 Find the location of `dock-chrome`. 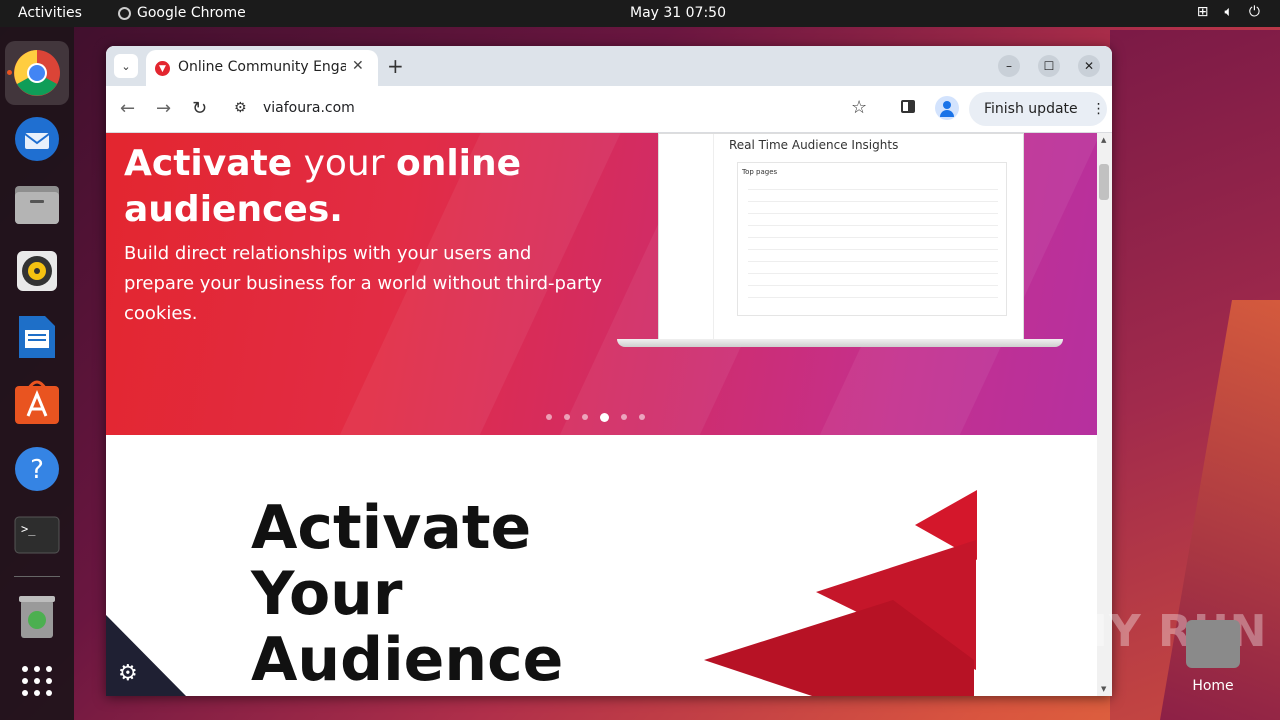

dock-chrome is located at coordinates (37, 73).